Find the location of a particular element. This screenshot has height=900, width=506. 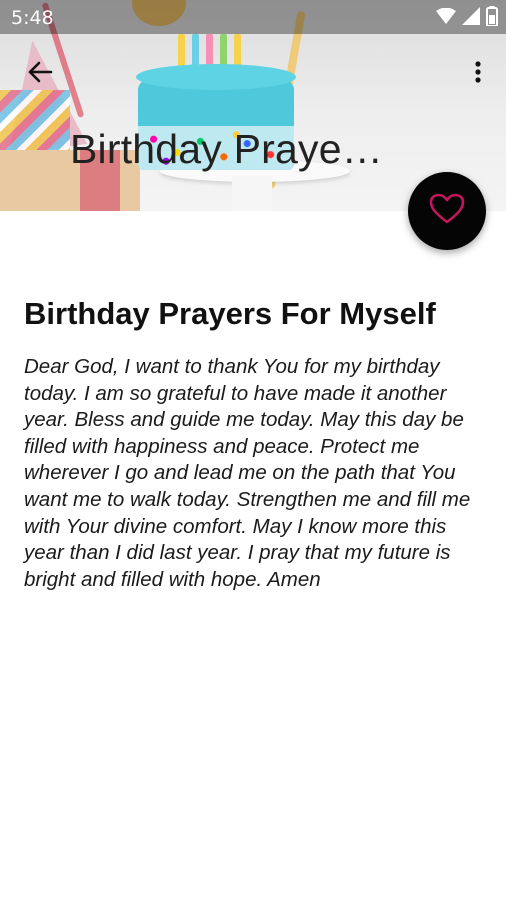

status-bar: 5:48 is located at coordinates (253, 17).